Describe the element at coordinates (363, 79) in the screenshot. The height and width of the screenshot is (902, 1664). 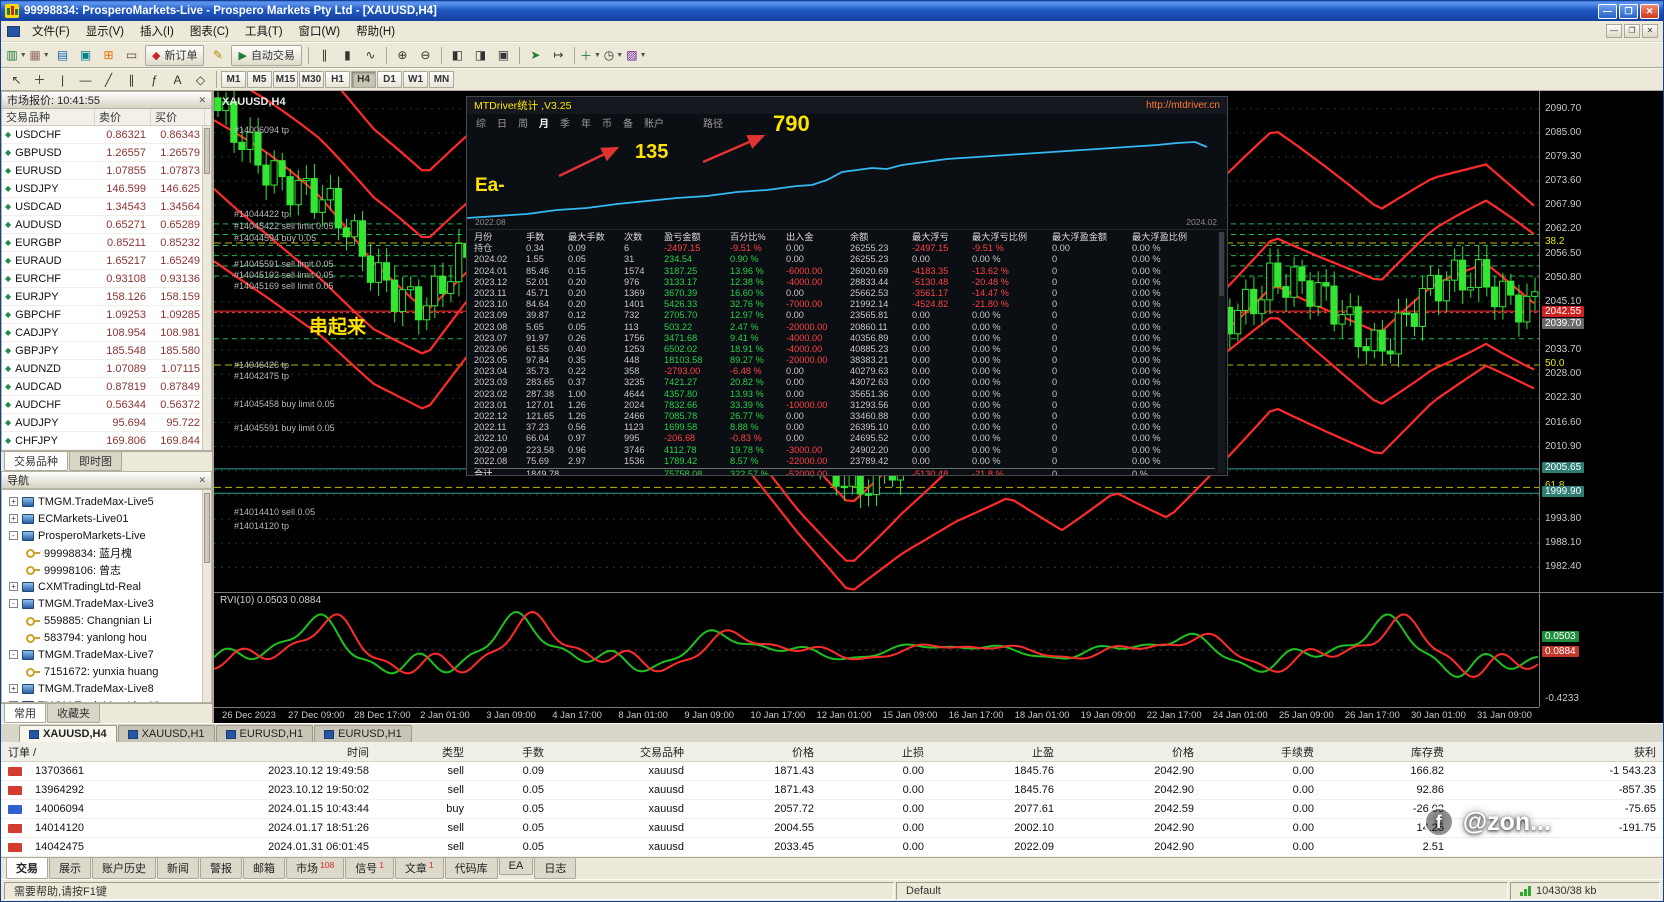
I see `timeframe-h4-button: H4` at that location.